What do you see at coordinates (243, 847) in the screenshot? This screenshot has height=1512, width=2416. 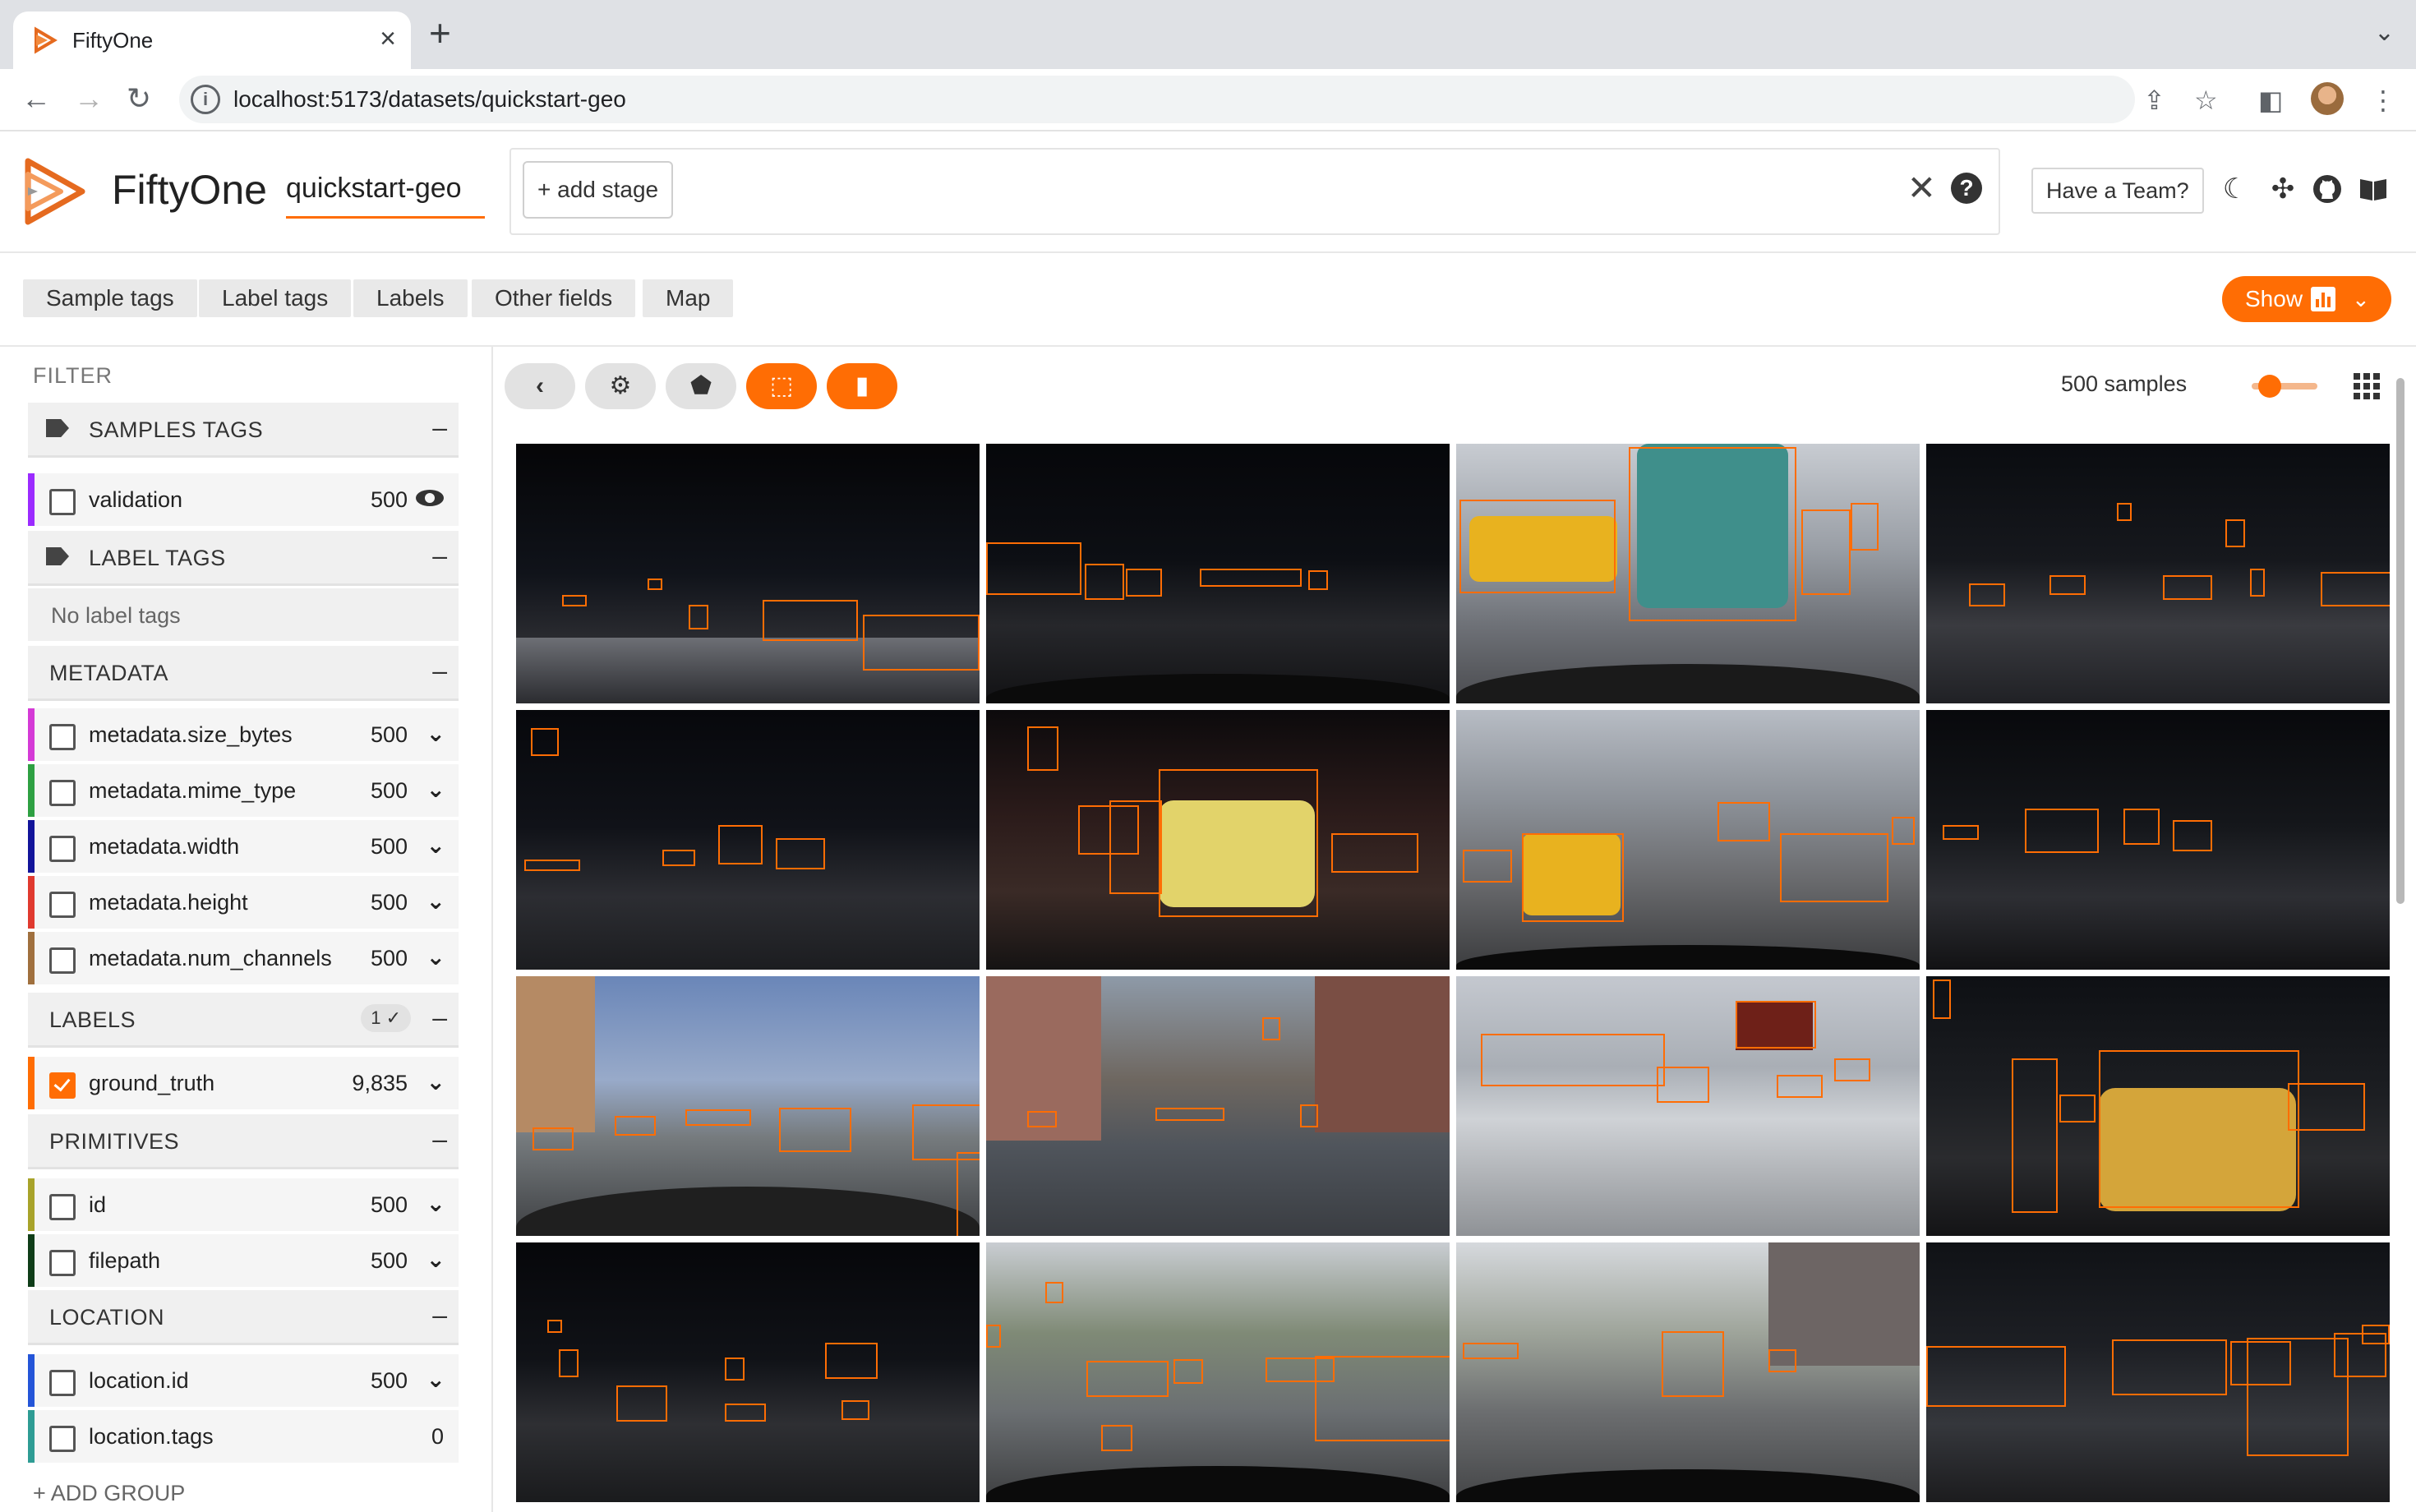 I see `field-row-metadata-width: metadata.width 500 ⌄` at bounding box center [243, 847].